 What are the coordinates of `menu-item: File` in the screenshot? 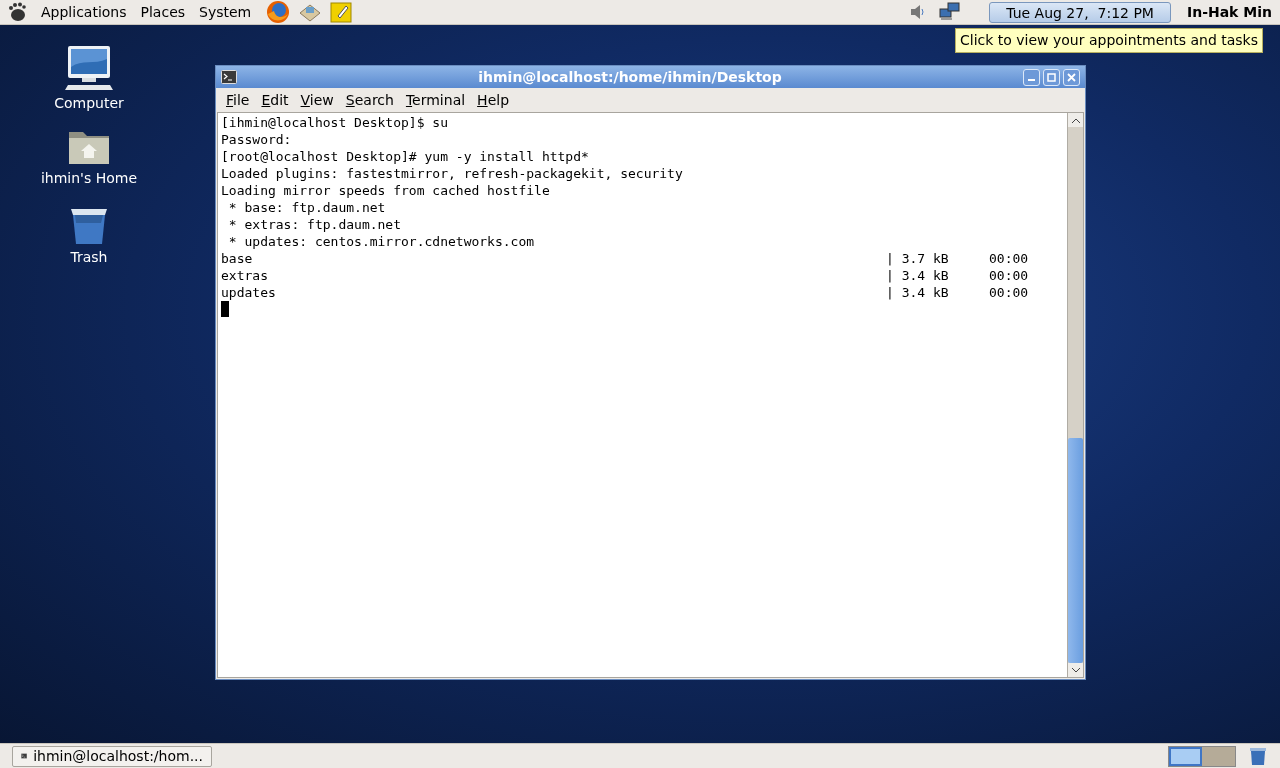 It's located at (238, 100).